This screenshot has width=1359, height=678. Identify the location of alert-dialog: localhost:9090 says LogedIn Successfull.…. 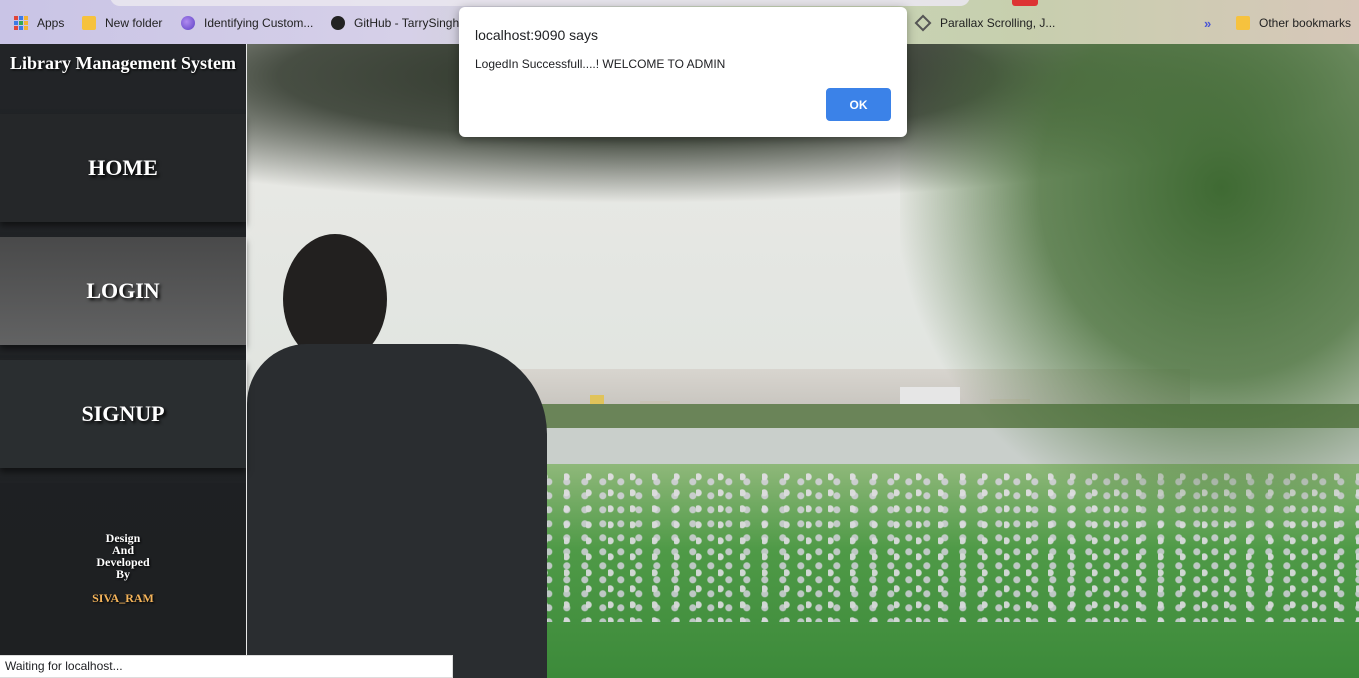
(683, 72).